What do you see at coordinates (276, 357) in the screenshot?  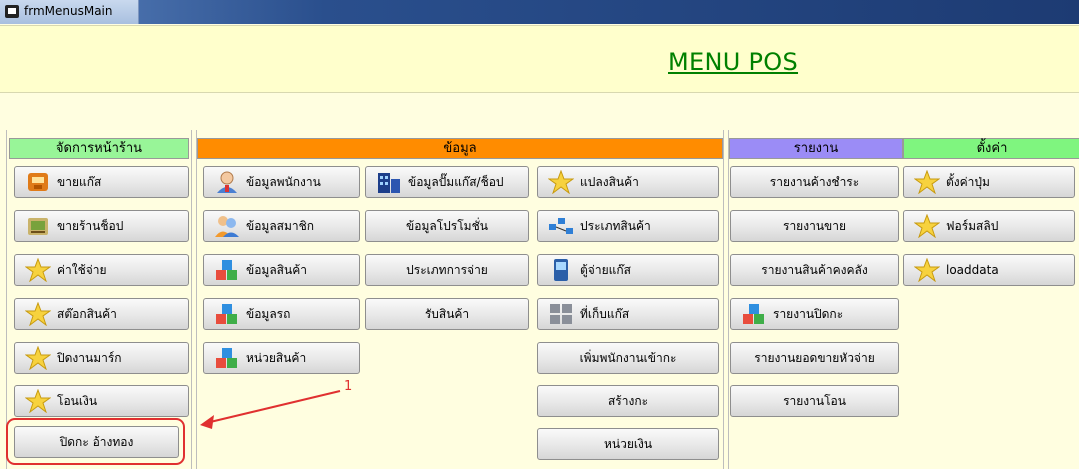 I see `product-unit-label: หน่วยสินค้า` at bounding box center [276, 357].